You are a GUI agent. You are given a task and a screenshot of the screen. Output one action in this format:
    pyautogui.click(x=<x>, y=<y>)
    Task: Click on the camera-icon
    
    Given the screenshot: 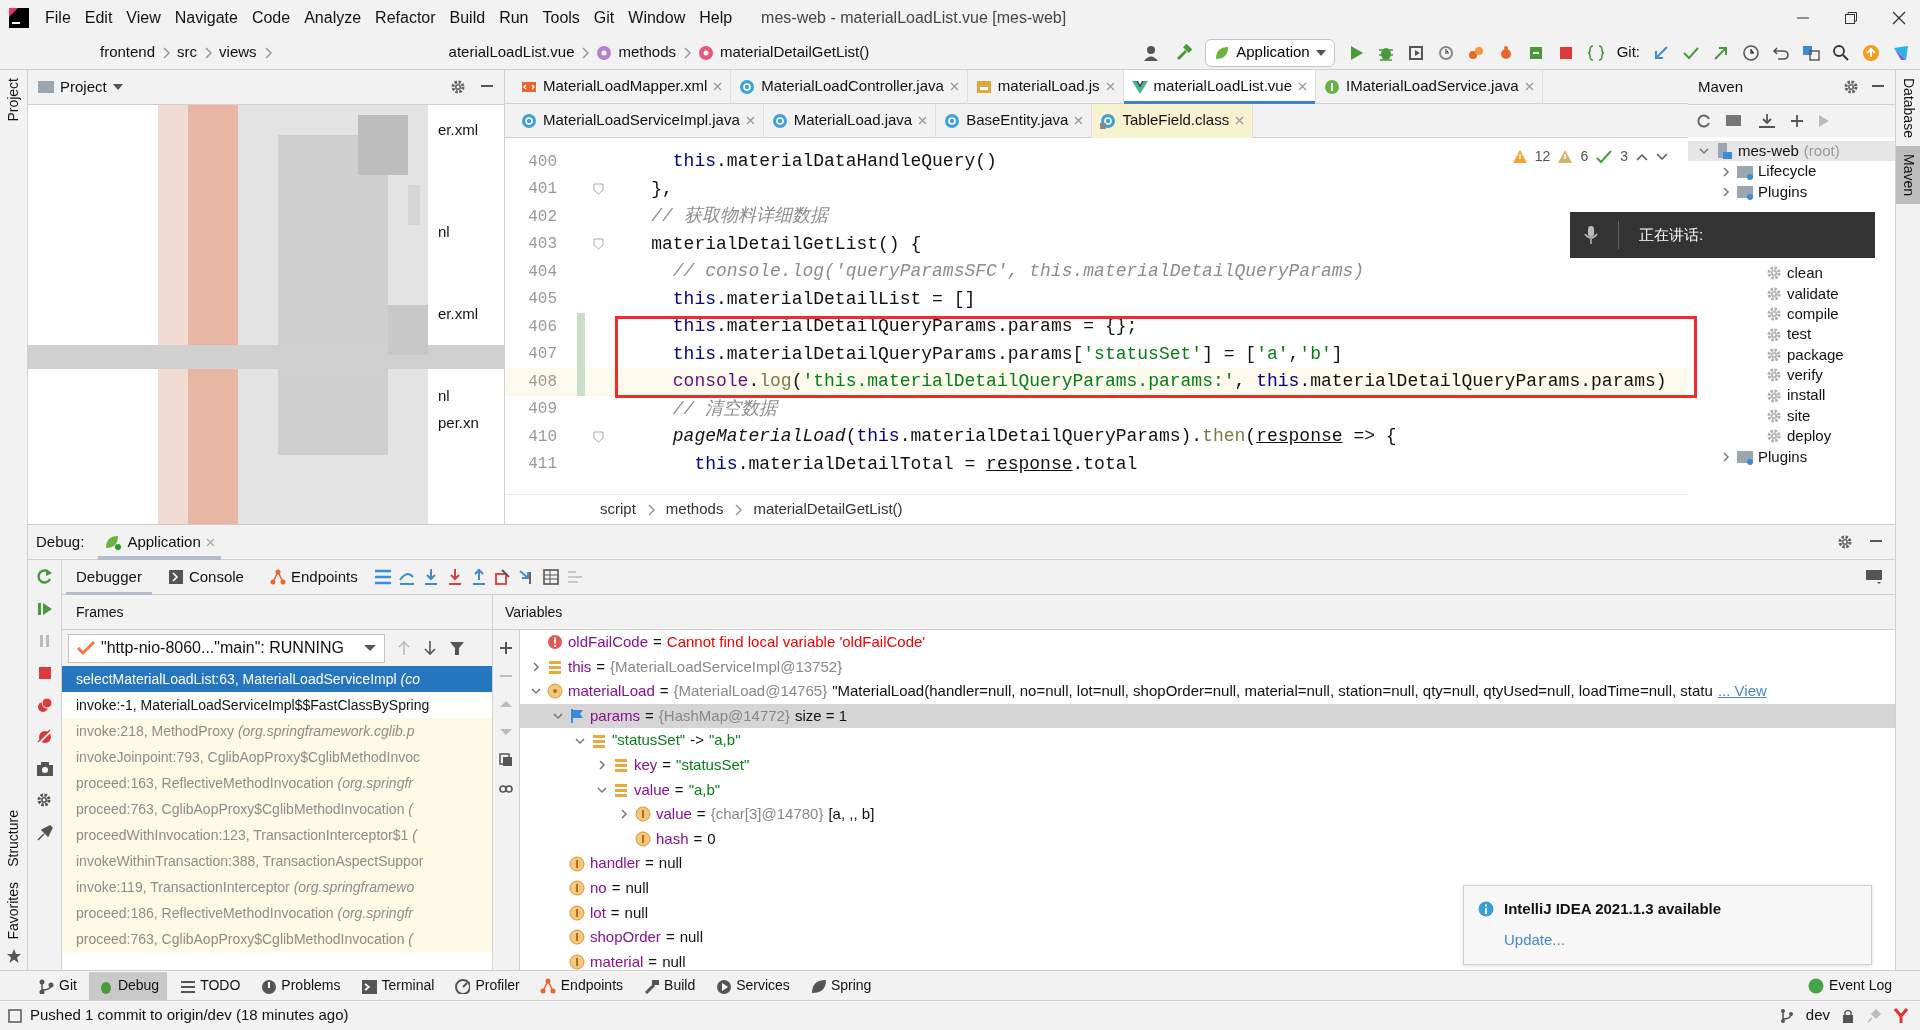 What is the action you would take?
    pyautogui.click(x=44, y=769)
    